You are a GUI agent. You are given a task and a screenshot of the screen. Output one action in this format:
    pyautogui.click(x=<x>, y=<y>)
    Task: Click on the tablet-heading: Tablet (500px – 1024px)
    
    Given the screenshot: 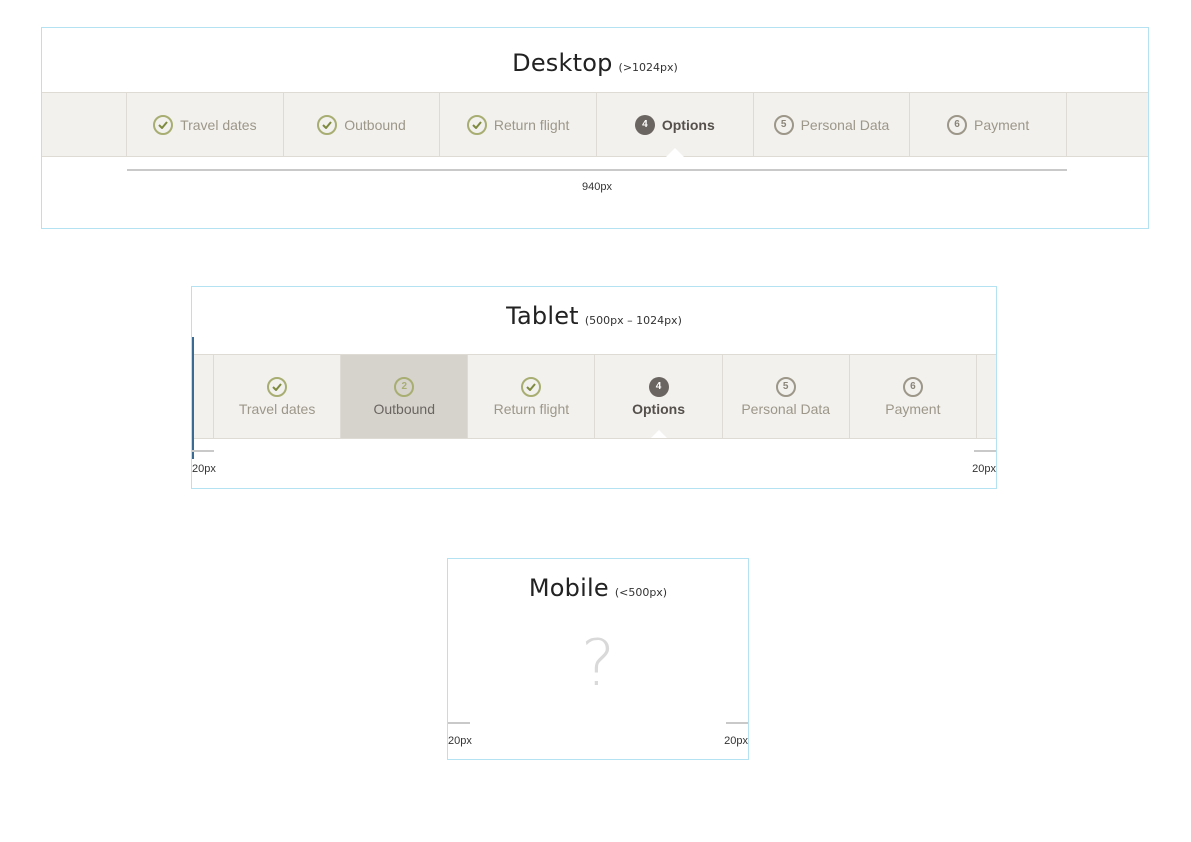 What is the action you would take?
    pyautogui.click(x=594, y=316)
    